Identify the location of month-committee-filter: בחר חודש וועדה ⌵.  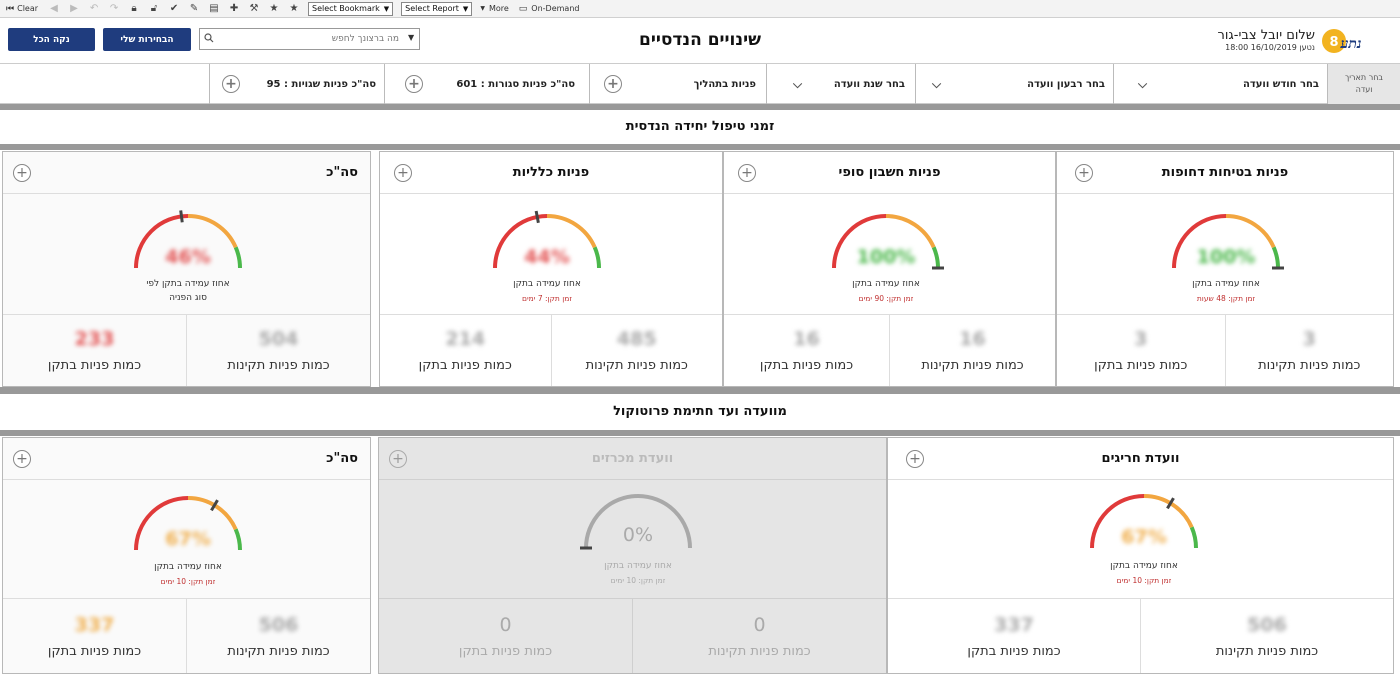
(1220, 84).